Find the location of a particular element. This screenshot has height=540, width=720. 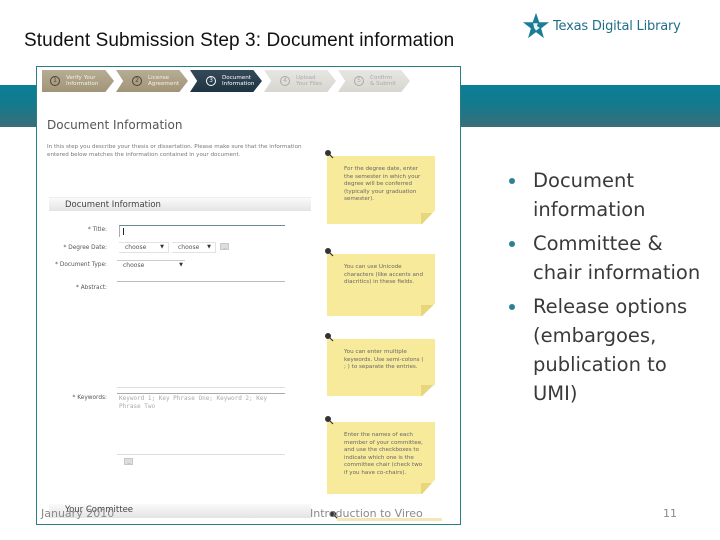

bullet-item: Document information is located at coordinates (606, 195).